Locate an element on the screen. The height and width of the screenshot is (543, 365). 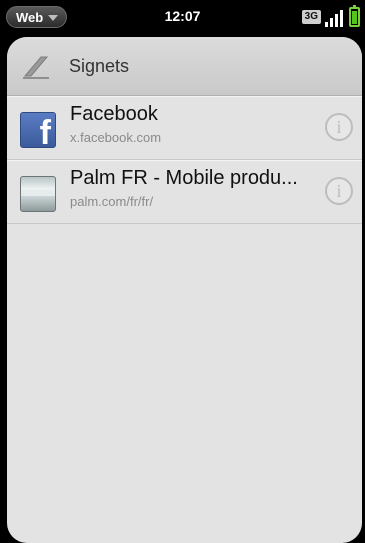
signal-strength-icon is located at coordinates (335, 18).